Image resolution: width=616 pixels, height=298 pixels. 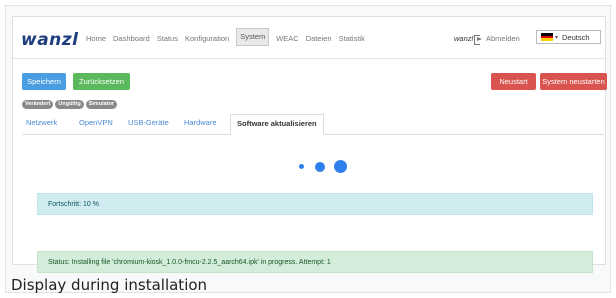 I want to click on progress-text: Fortschritt: 10 %, so click(x=73, y=204).